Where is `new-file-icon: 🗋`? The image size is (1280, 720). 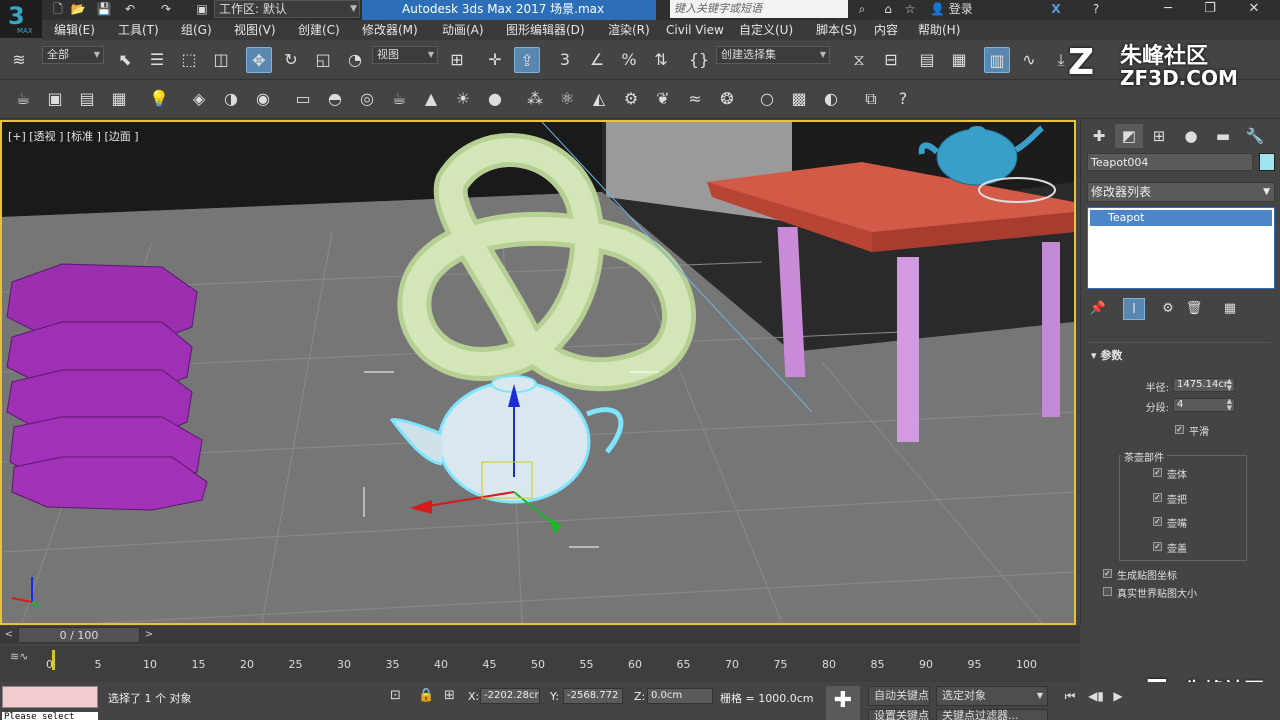
new-file-icon: 🗋 is located at coordinates (58, 9).